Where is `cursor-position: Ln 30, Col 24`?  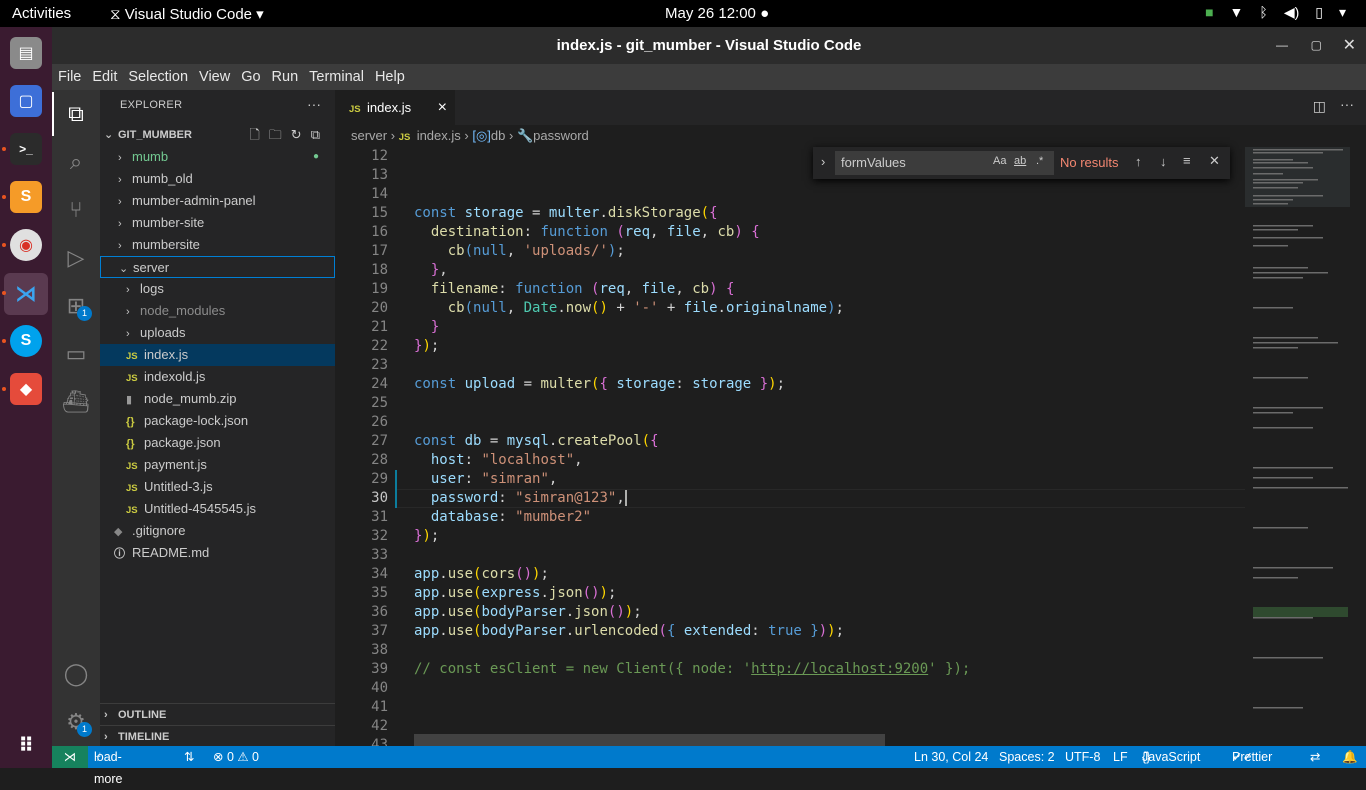 cursor-position: Ln 30, Col 24 is located at coordinates (951, 757).